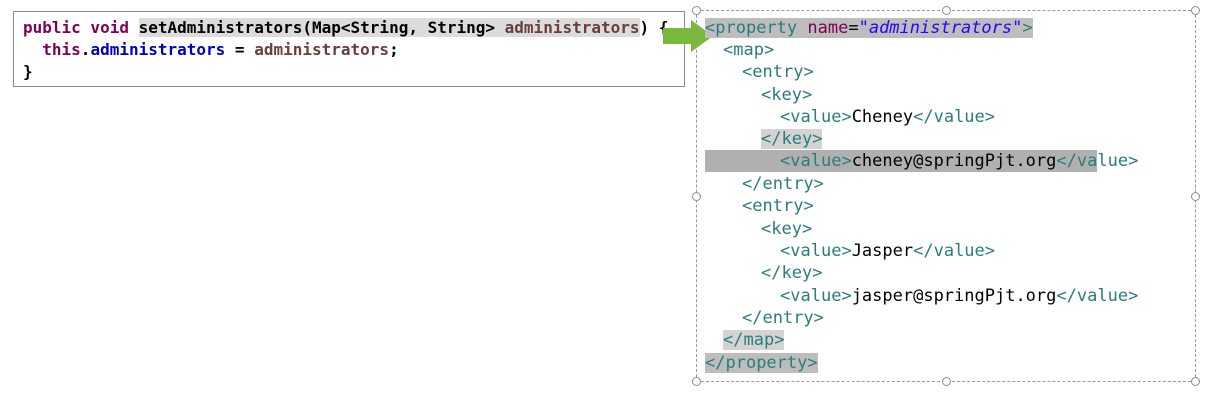 The height and width of the screenshot is (408, 1223). What do you see at coordinates (158, 49) in the screenshot?
I see `java-field: administrators` at bounding box center [158, 49].